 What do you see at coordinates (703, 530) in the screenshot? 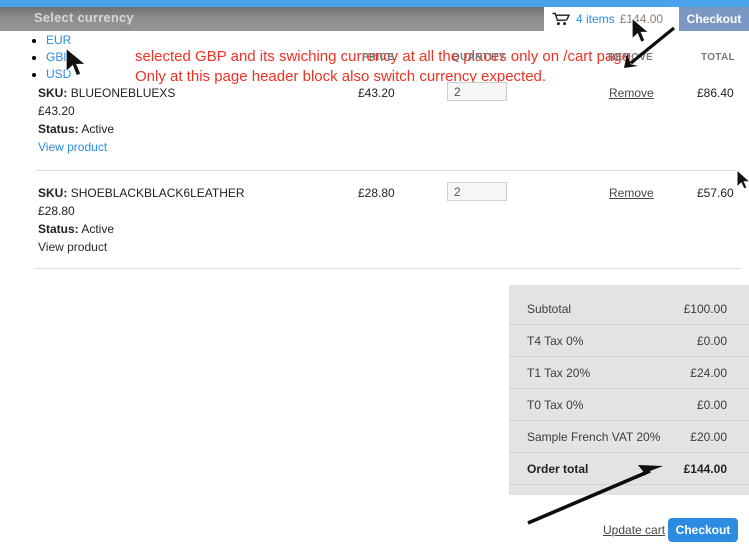
I see `checkout-button: Checkout` at bounding box center [703, 530].